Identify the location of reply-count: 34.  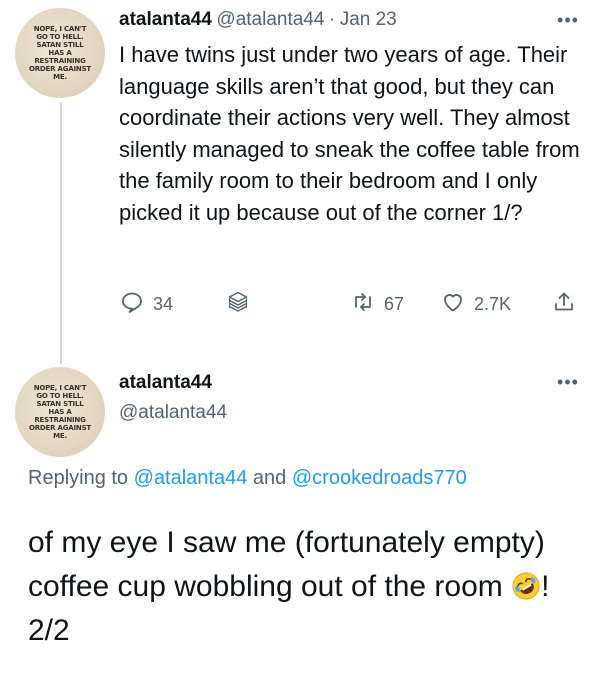
(163, 304).